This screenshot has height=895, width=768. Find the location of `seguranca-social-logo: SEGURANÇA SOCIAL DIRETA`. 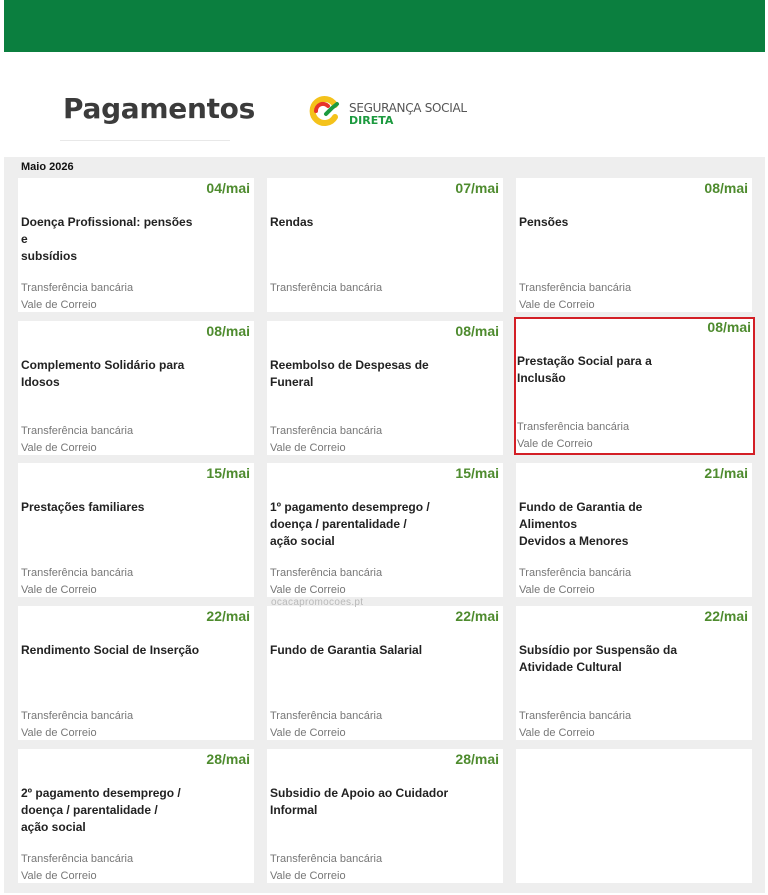

seguranca-social-logo: SEGURANÇA SOCIAL DIRETA is located at coordinates (386, 111).